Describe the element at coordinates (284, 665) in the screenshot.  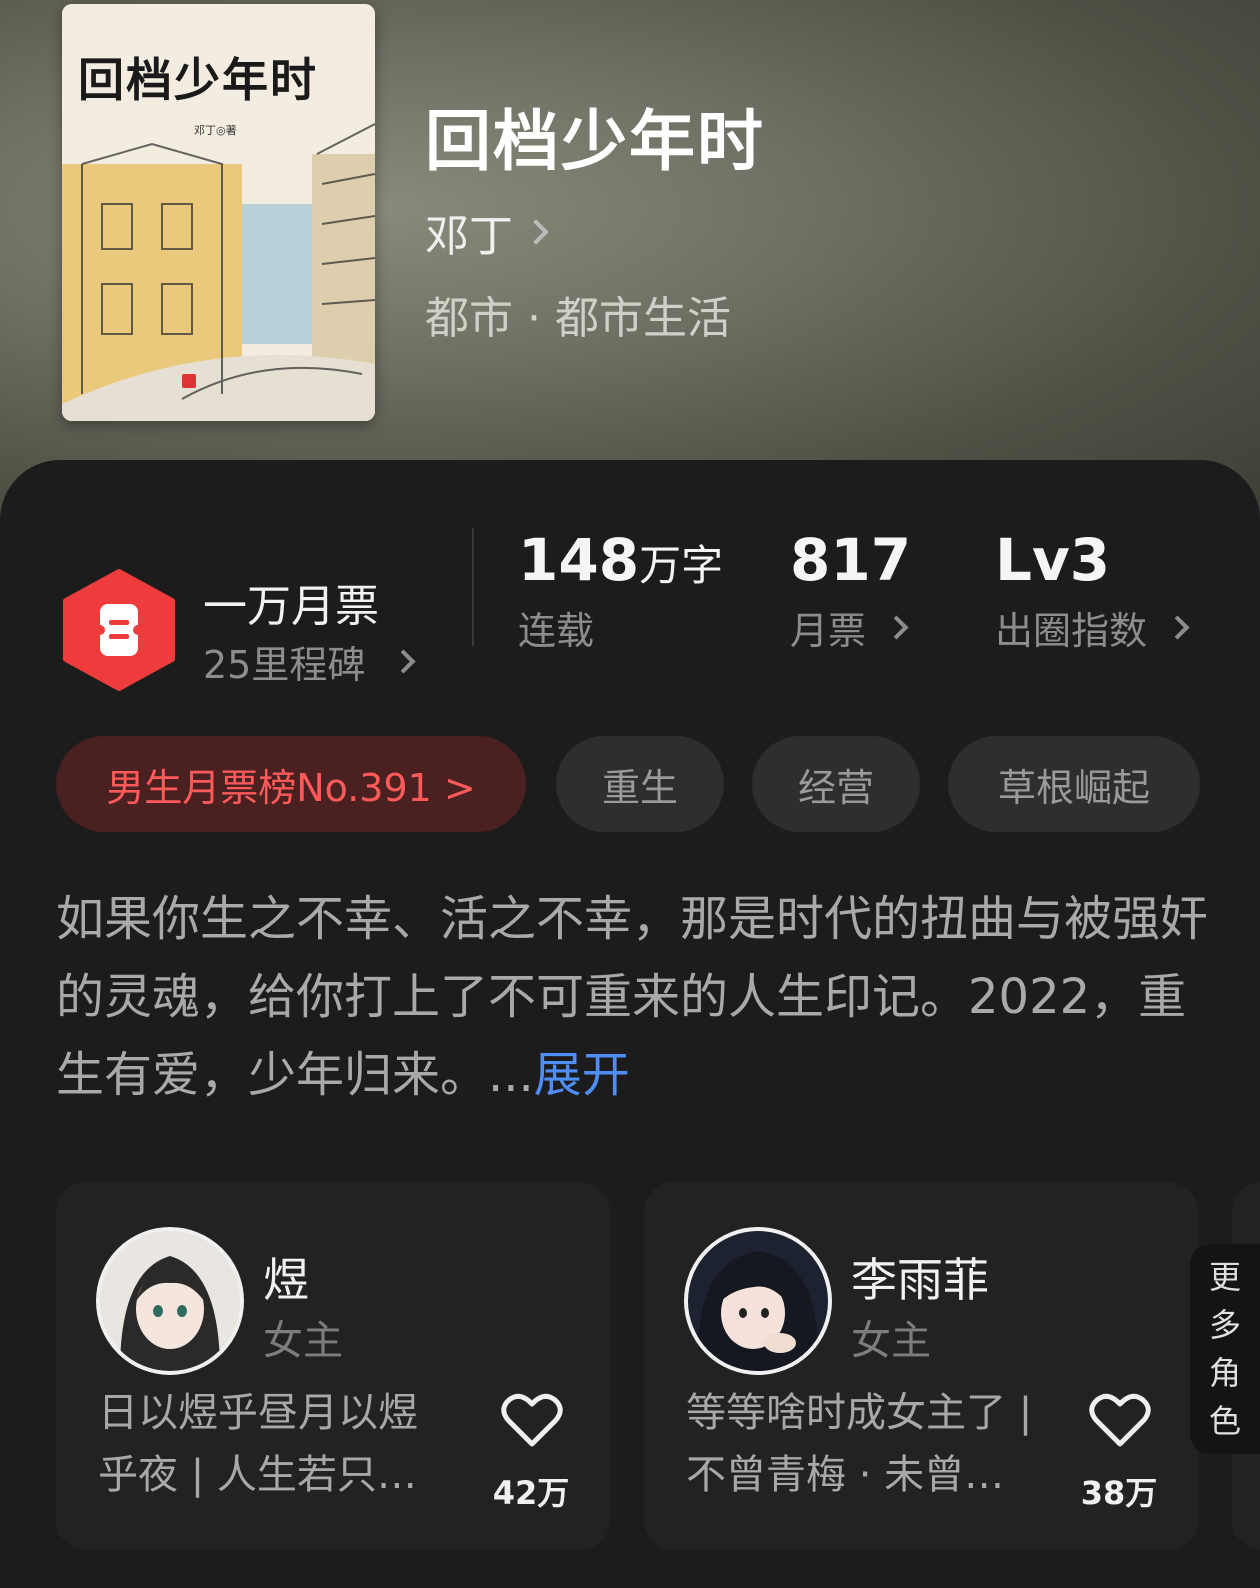
I see `milestone-subtitle: 25里程碑` at that location.